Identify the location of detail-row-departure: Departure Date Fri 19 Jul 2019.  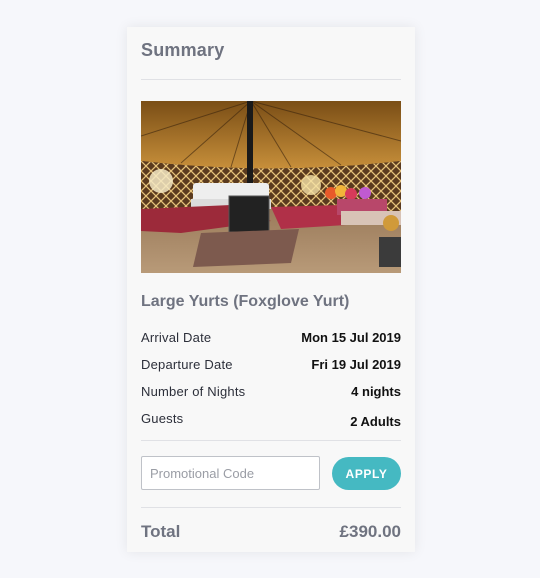
(271, 367).